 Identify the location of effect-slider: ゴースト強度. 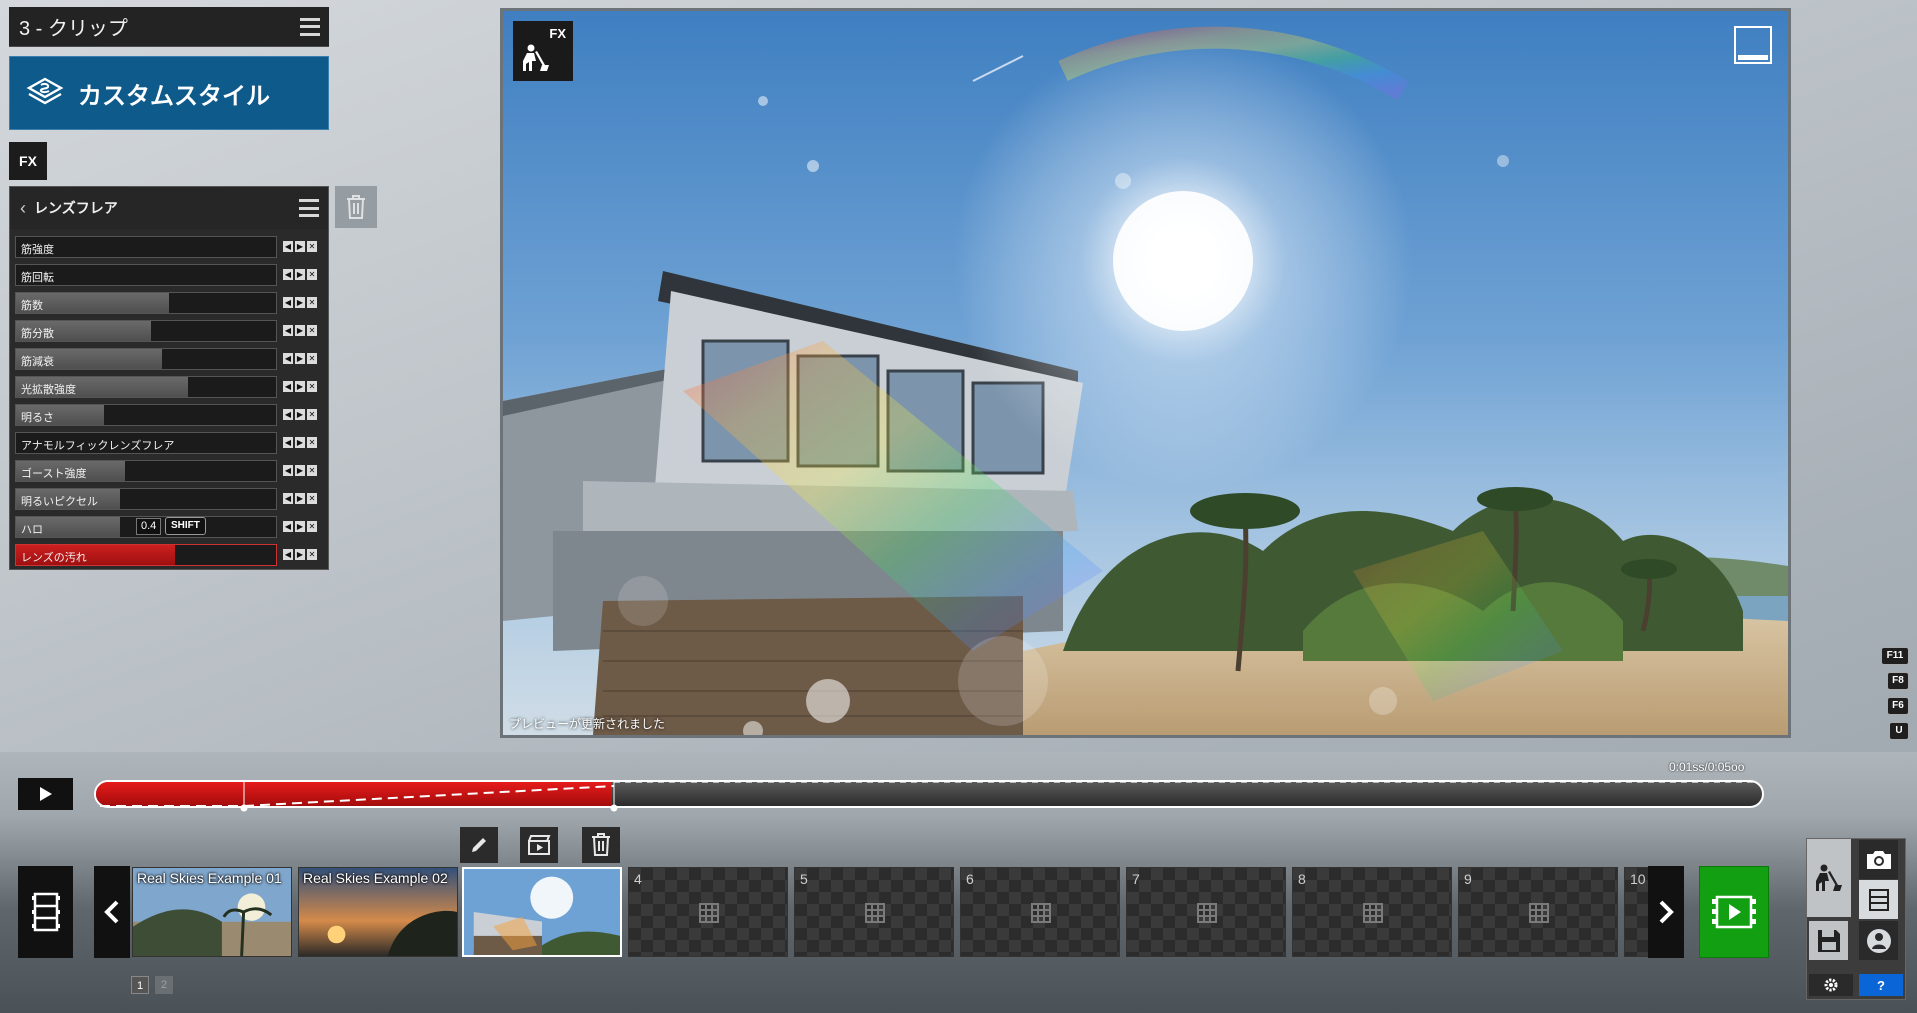
(146, 471).